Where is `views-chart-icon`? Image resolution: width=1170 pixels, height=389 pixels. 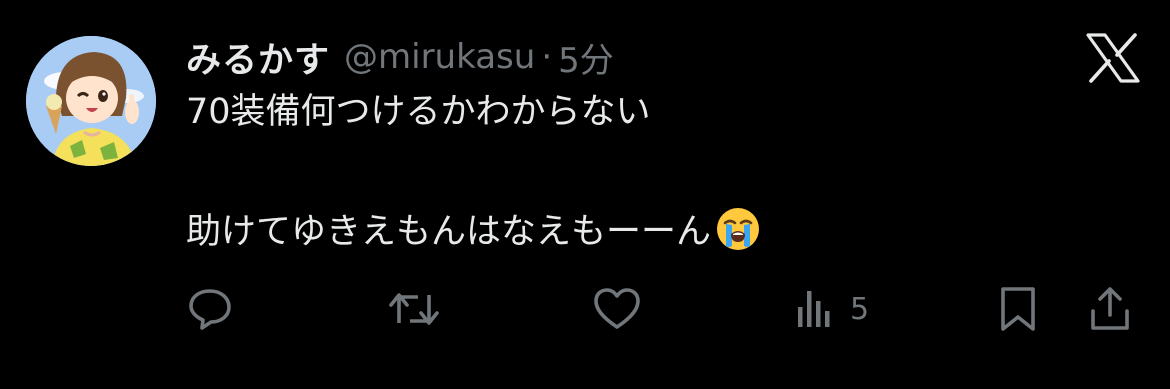 views-chart-icon is located at coordinates (816, 309).